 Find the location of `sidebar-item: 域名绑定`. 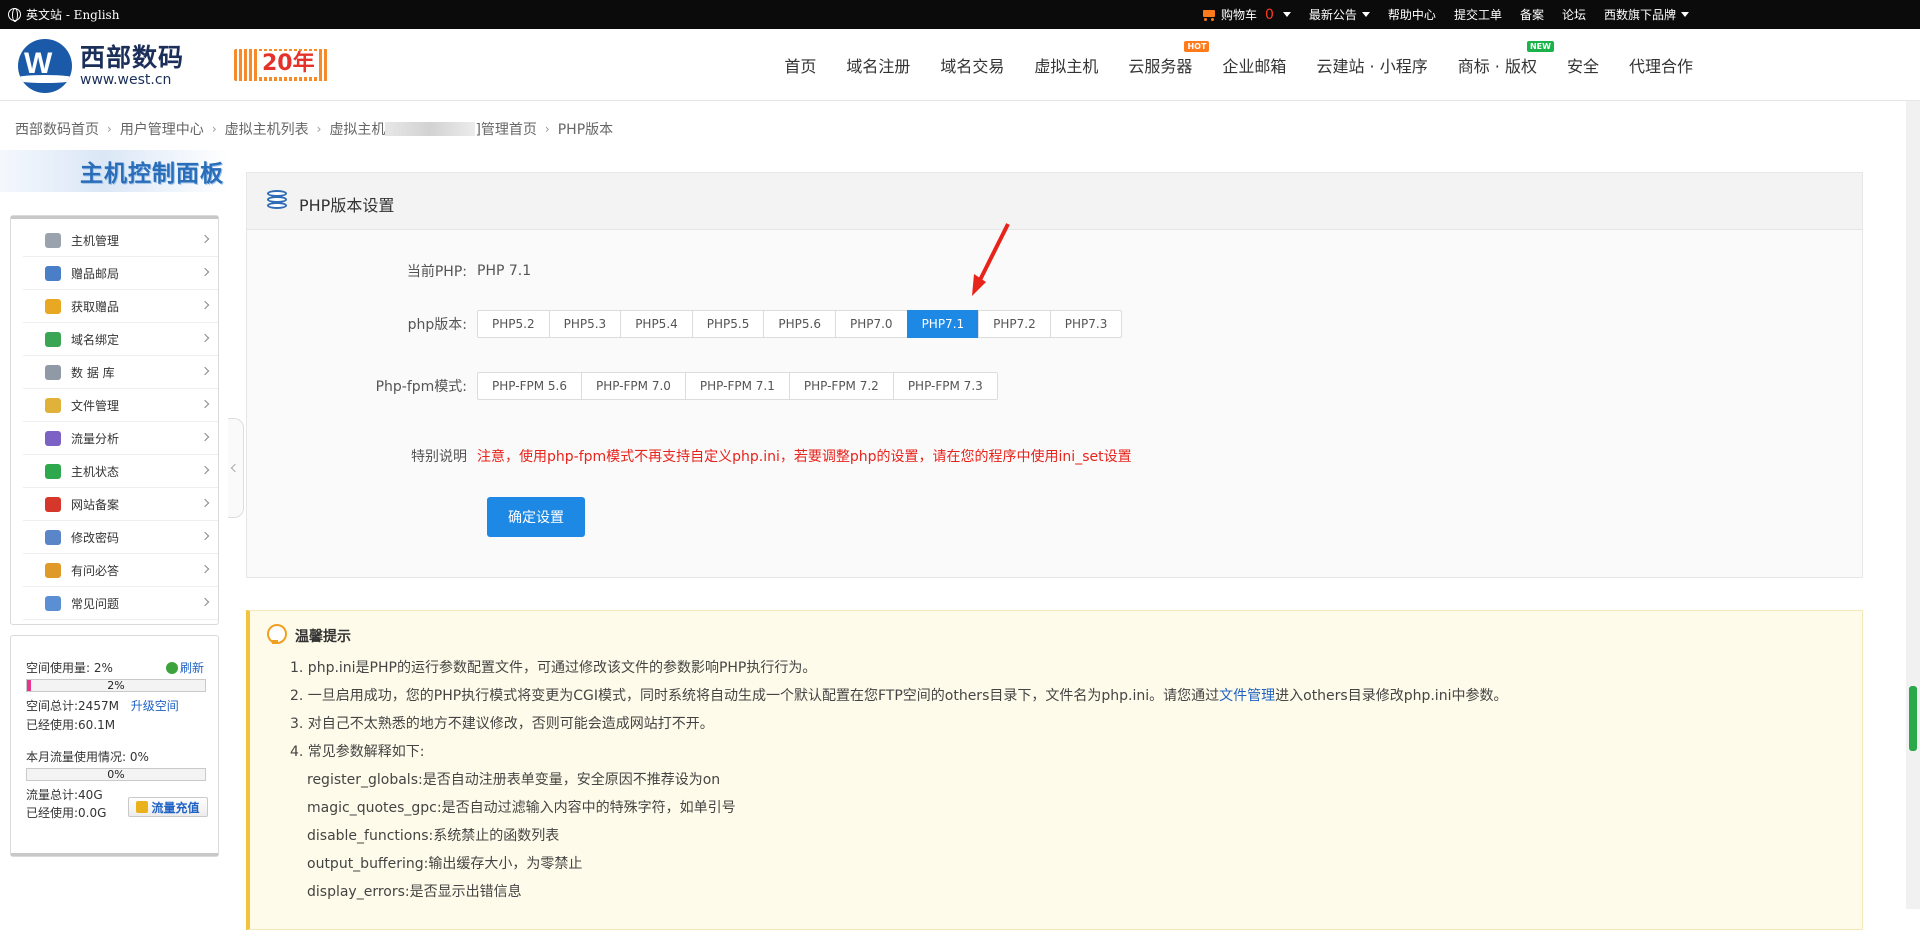

sidebar-item: 域名绑定 is located at coordinates (120, 339).